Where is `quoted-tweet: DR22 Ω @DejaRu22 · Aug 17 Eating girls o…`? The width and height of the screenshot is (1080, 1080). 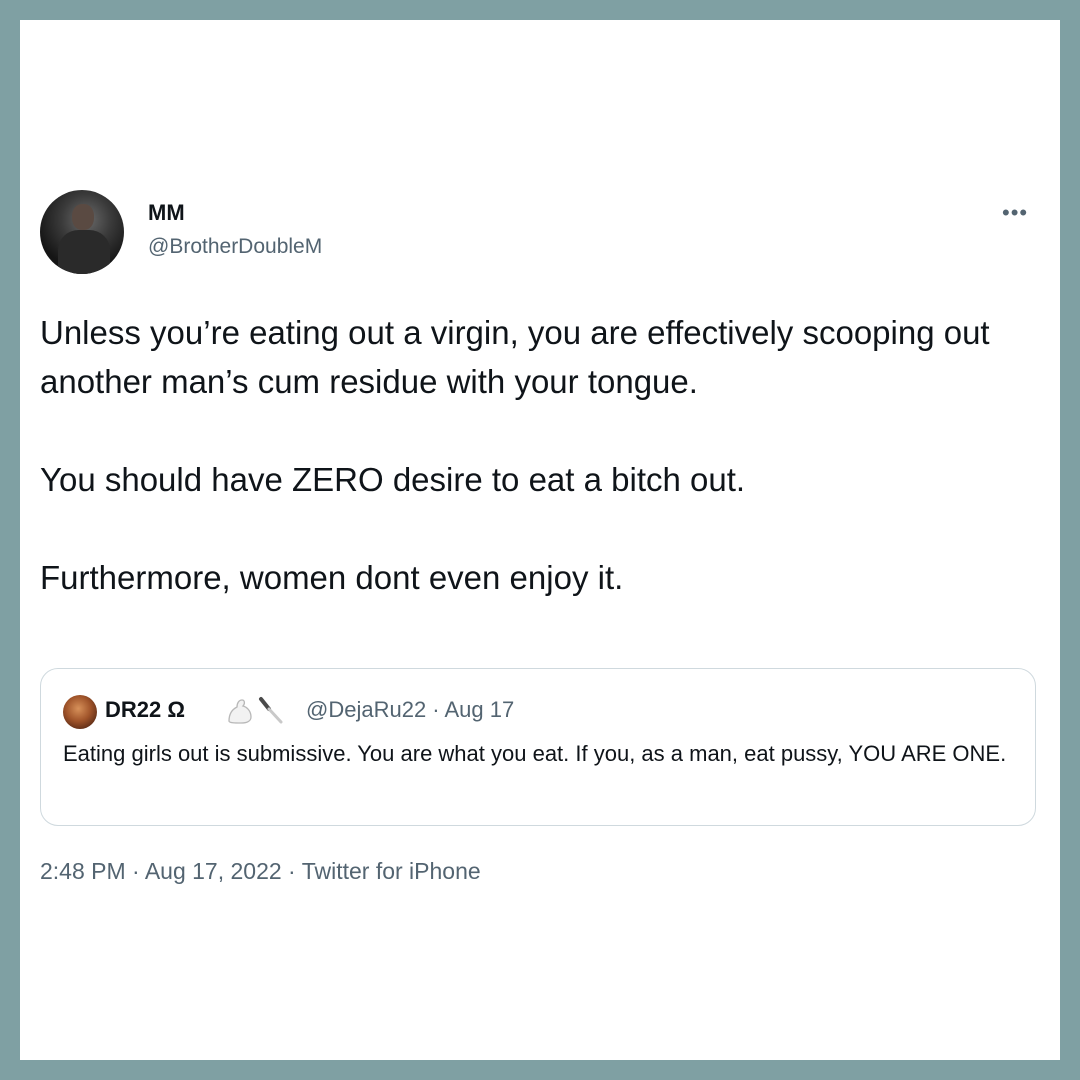 quoted-tweet: DR22 Ω @DejaRu22 · Aug 17 Eating girls o… is located at coordinates (538, 747).